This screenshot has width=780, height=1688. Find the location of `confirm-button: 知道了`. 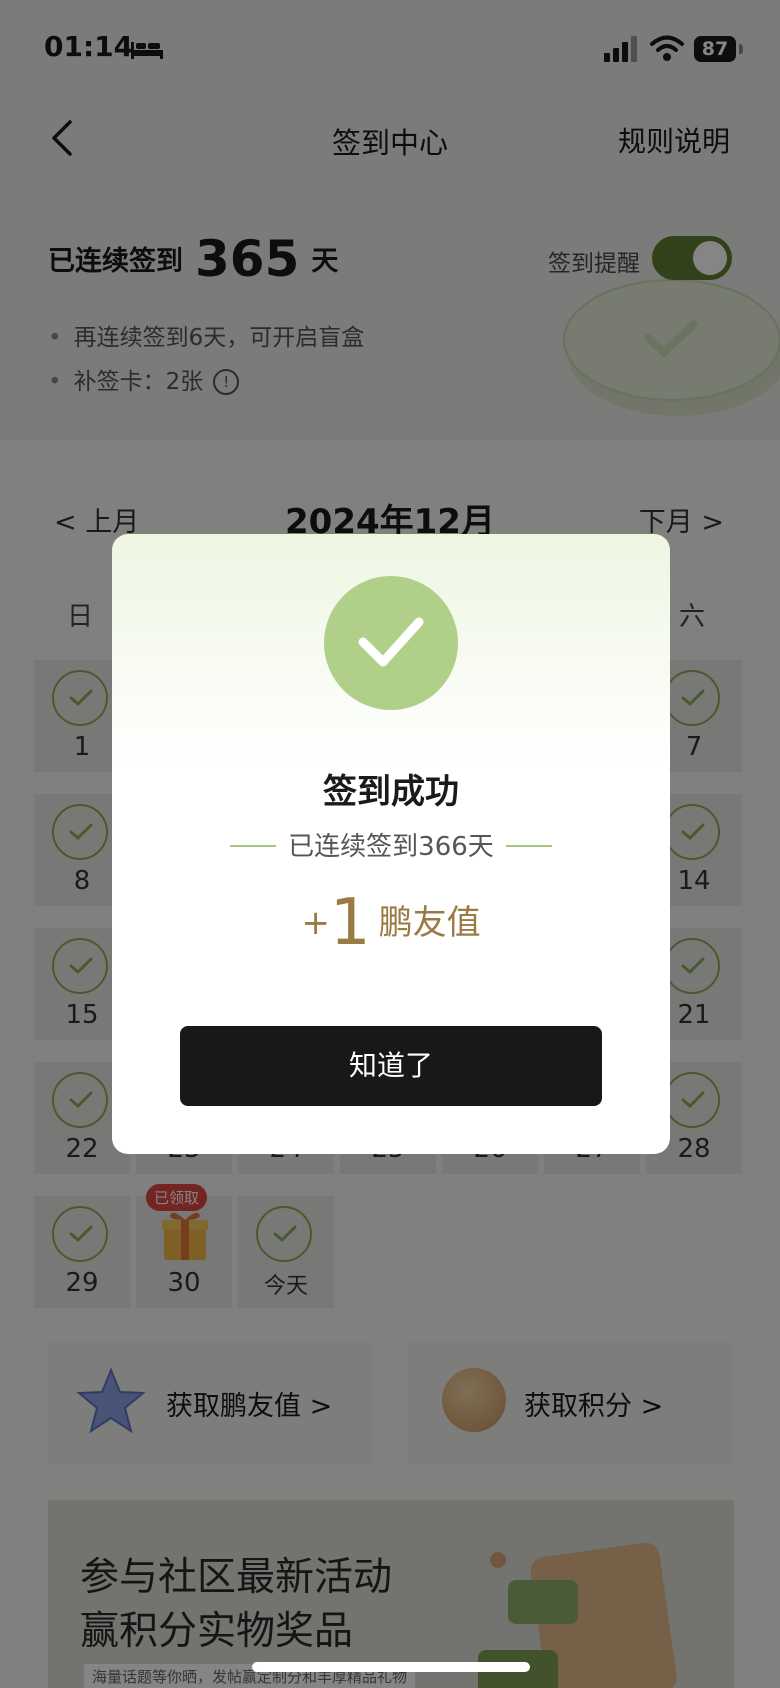

confirm-button: 知道了 is located at coordinates (391, 1066).